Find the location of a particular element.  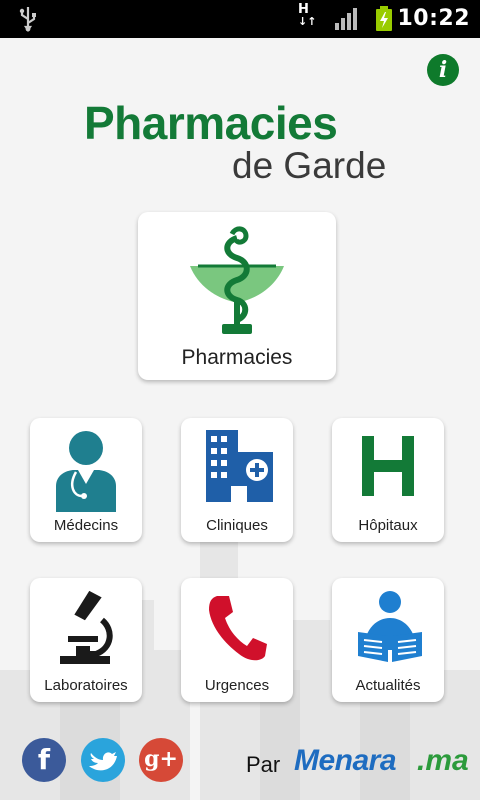

google-plus-icon: g+ is located at coordinates (161, 759).